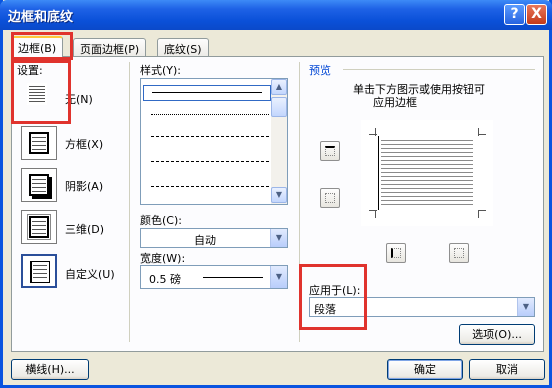 This screenshot has width=552, height=388. Describe the element at coordinates (276, 15) in the screenshot. I see `title-bar: 边框和底纹 ? X` at that location.